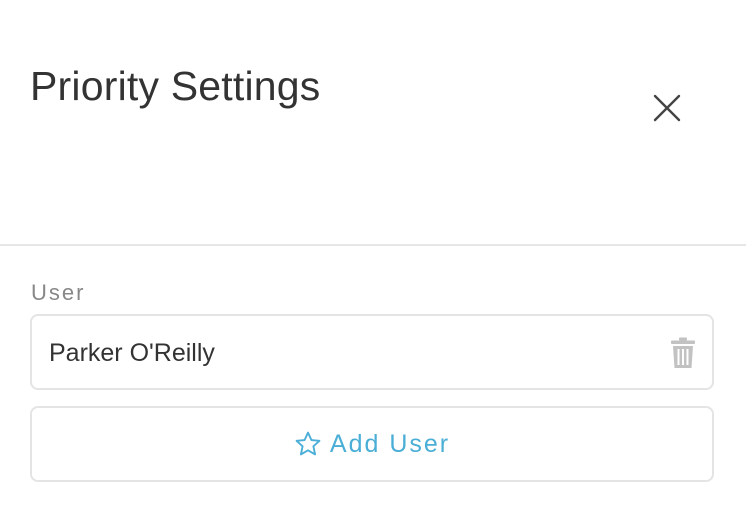  I want to click on add-user-button: Add User, so click(372, 444).